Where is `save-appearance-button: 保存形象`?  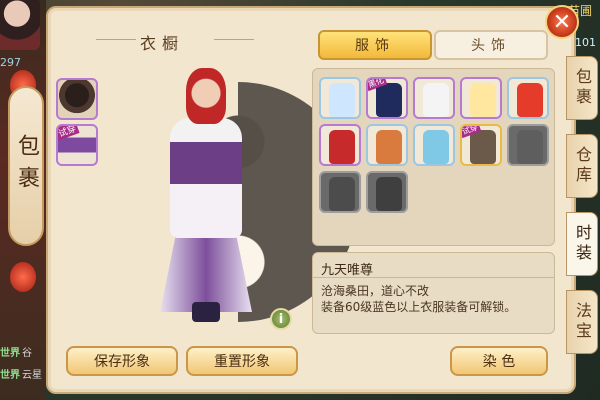 save-appearance-button: 保存形象 is located at coordinates (122, 361).